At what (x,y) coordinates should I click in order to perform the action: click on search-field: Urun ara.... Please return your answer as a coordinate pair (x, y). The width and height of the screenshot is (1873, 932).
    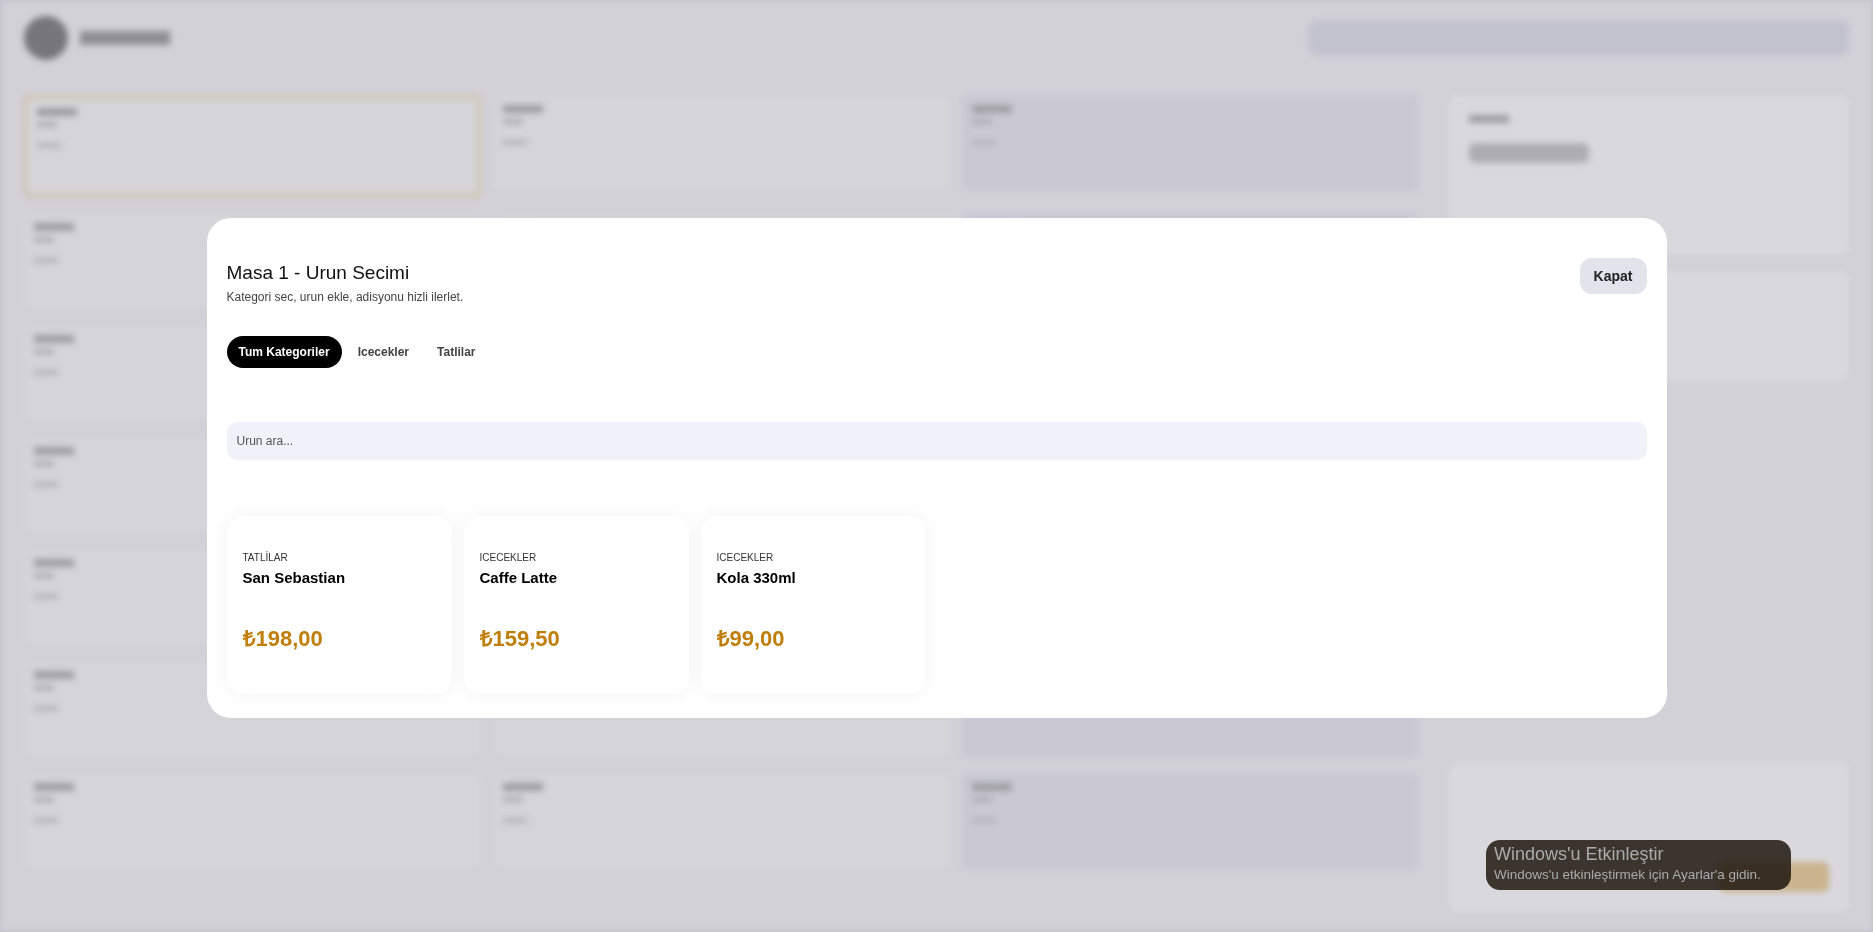
    Looking at the image, I should click on (936, 441).